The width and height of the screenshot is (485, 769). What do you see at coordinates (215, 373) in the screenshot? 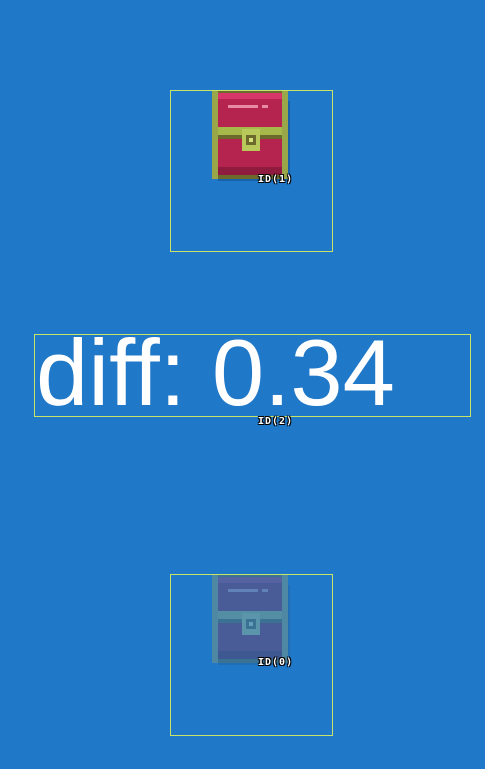
I see `diff-score-text: diff: 0.34` at bounding box center [215, 373].